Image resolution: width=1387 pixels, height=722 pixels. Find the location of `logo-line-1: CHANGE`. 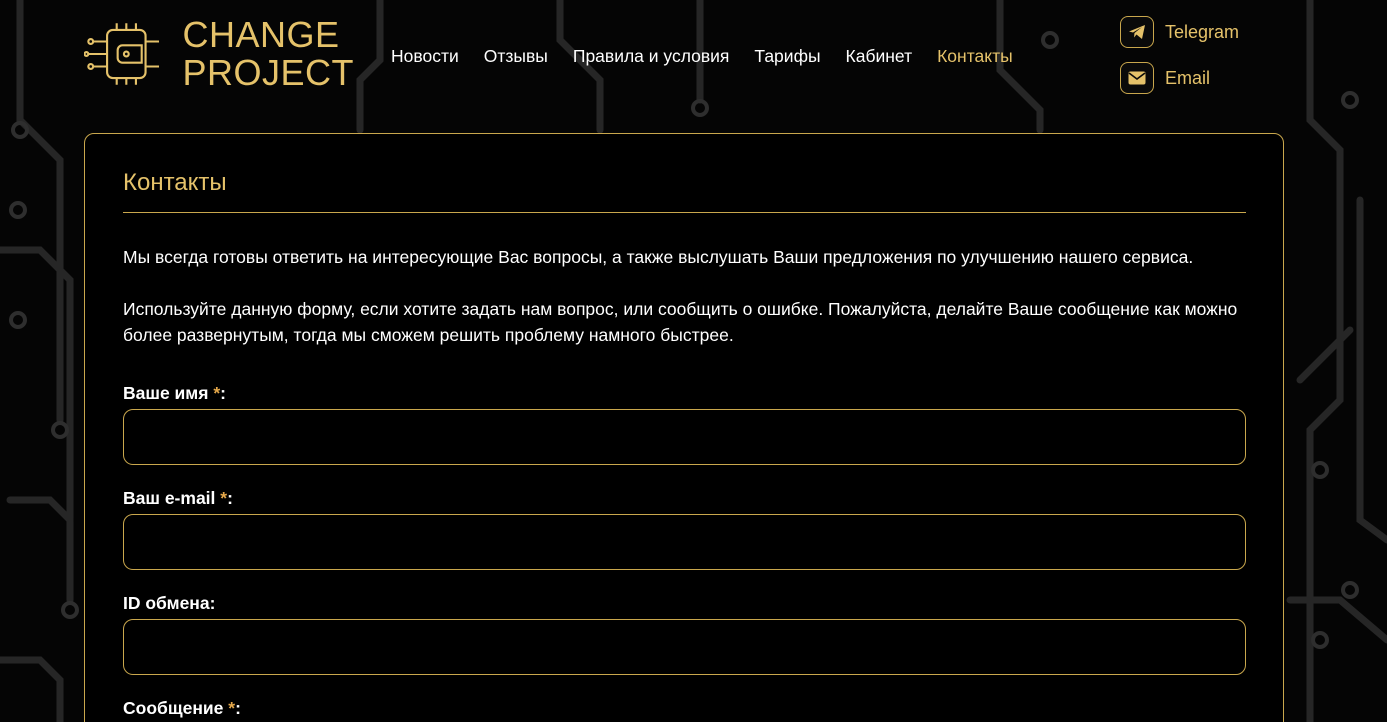

logo-line-1: CHANGE is located at coordinates (261, 34).